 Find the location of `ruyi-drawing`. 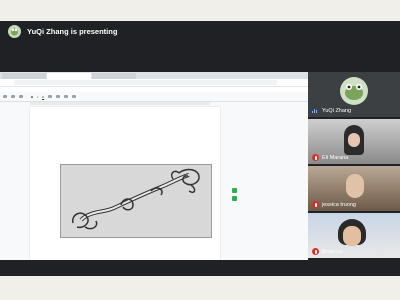

ruyi-drawing is located at coordinates (136, 199).